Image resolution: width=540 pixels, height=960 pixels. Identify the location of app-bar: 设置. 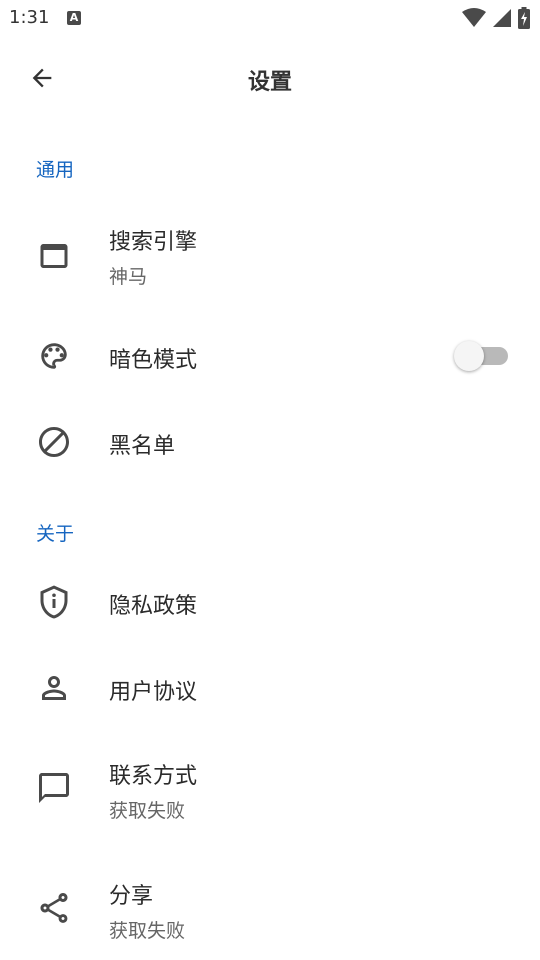
(270, 78).